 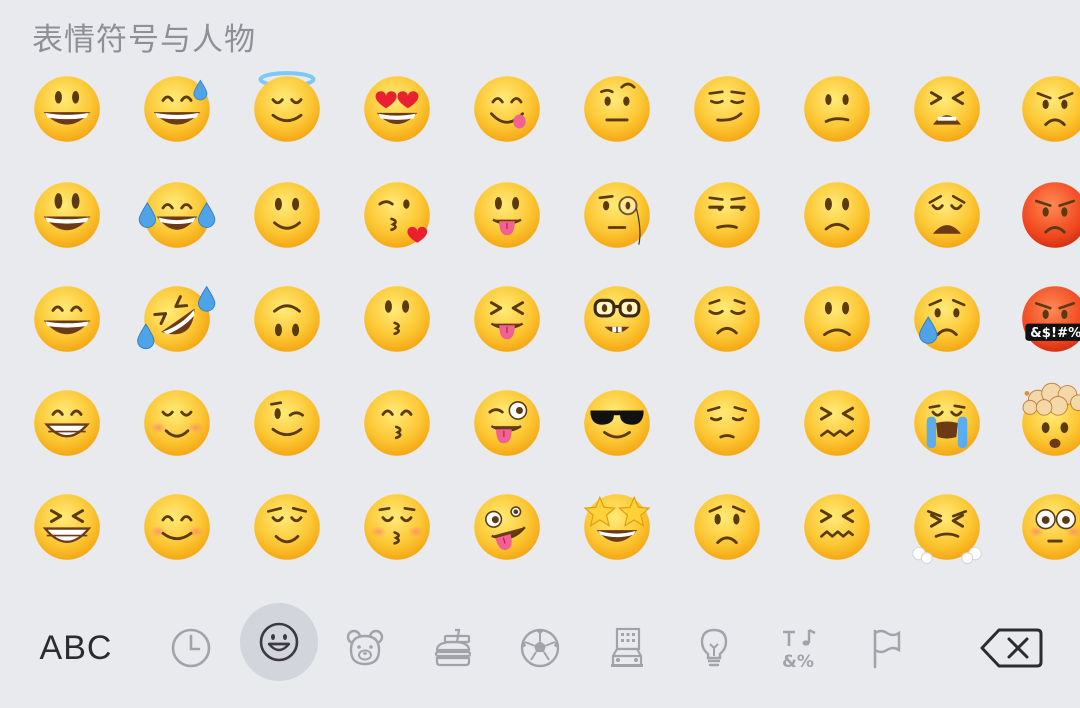 What do you see at coordinates (507, 215) in the screenshot?
I see `face-with-tongue-emoji` at bounding box center [507, 215].